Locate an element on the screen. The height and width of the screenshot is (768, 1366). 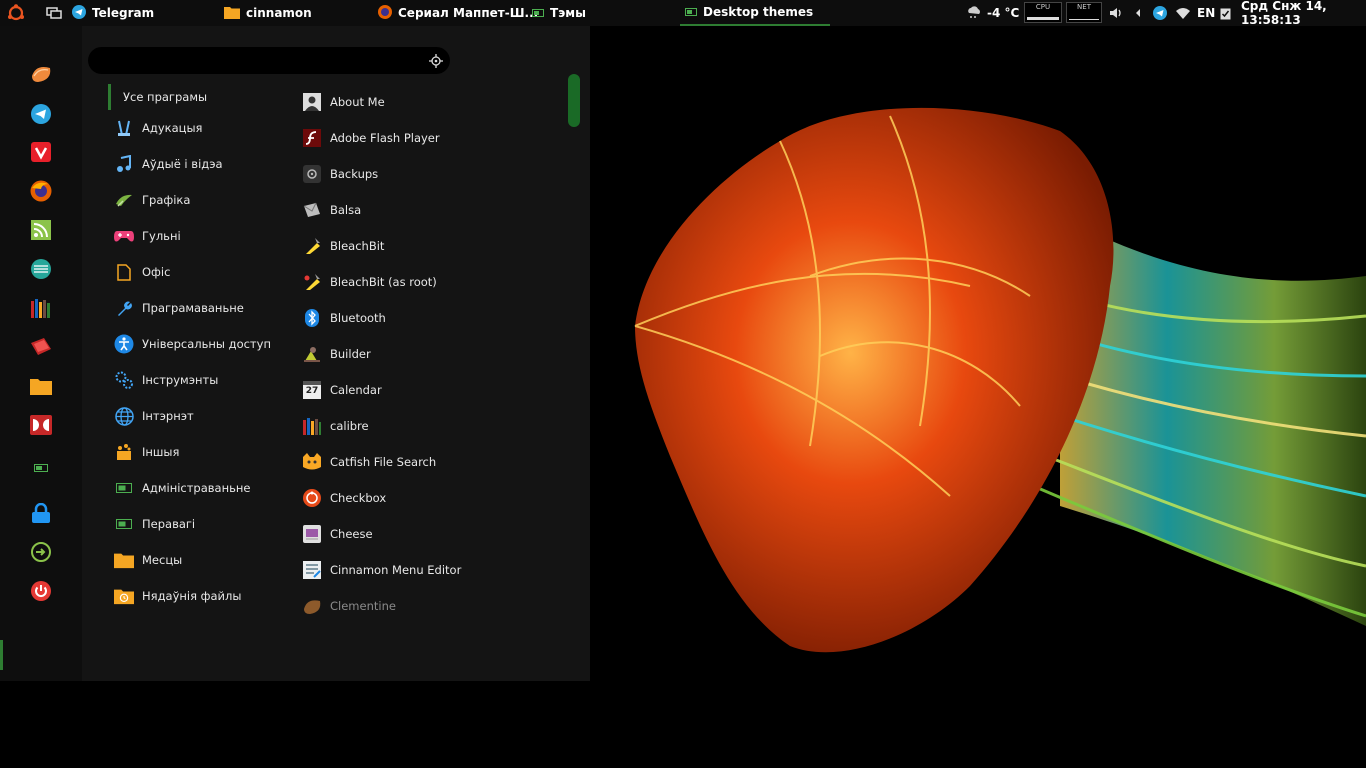
flash-icon is located at coordinates (312, 138).